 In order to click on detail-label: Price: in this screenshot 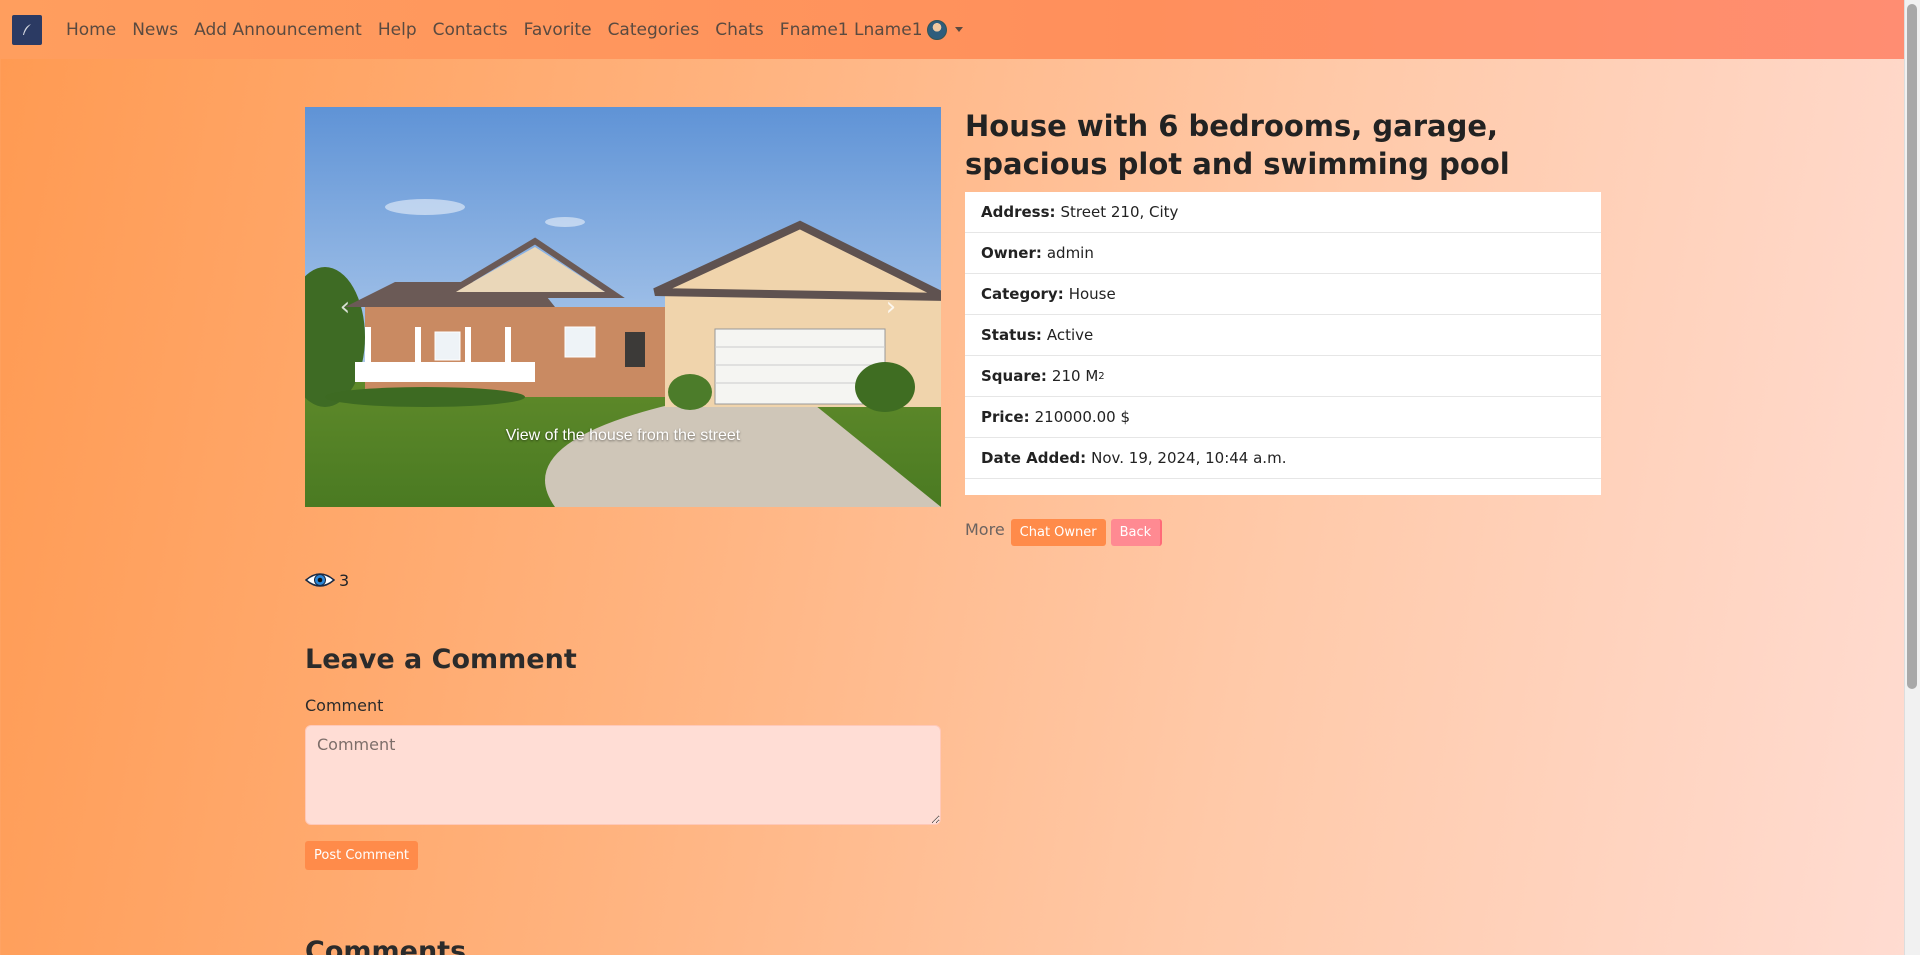, I will do `click(1005, 417)`.